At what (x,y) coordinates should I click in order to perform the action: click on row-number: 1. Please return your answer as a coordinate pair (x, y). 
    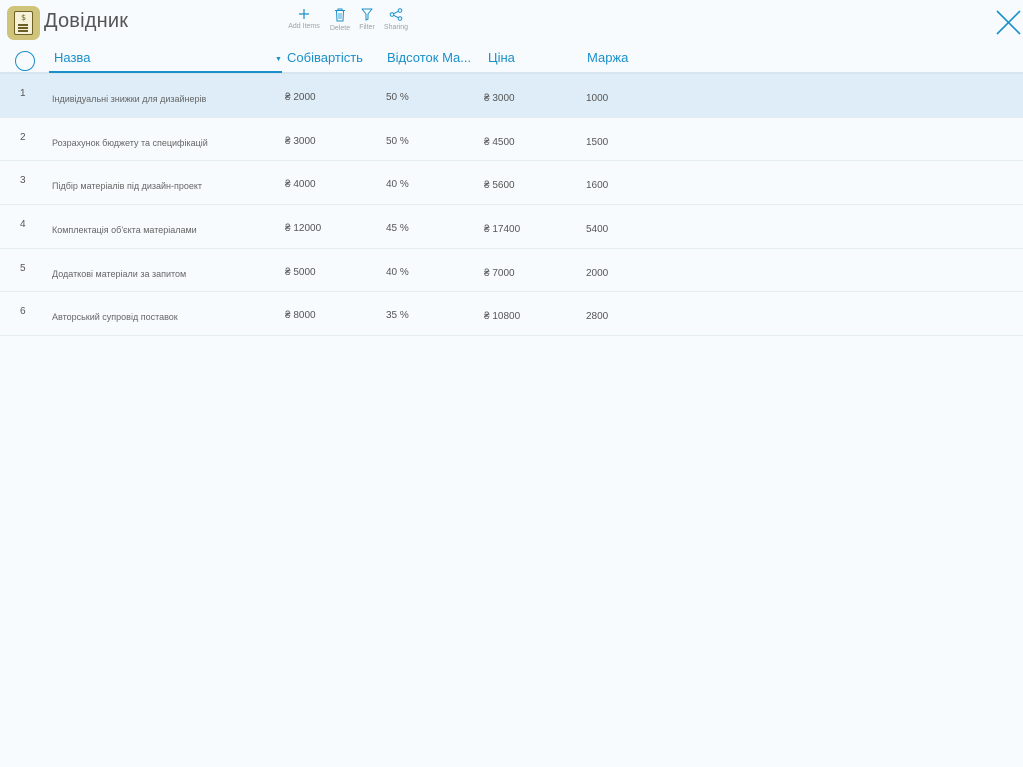
    Looking at the image, I should click on (23, 93).